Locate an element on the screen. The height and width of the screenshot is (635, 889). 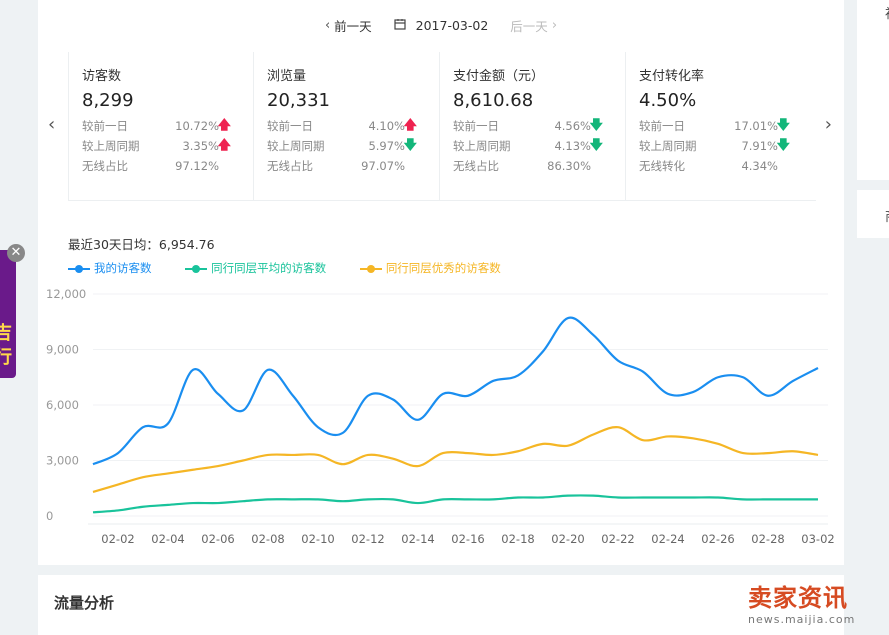
kpi-title: 支付转化率 is located at coordinates (672, 76).